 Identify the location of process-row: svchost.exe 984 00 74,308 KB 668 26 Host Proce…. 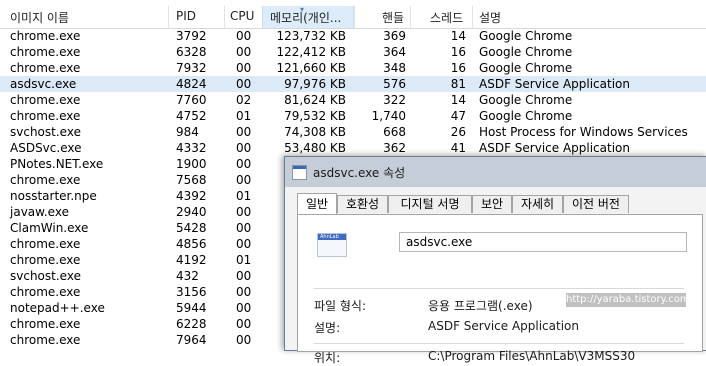
(353, 132).